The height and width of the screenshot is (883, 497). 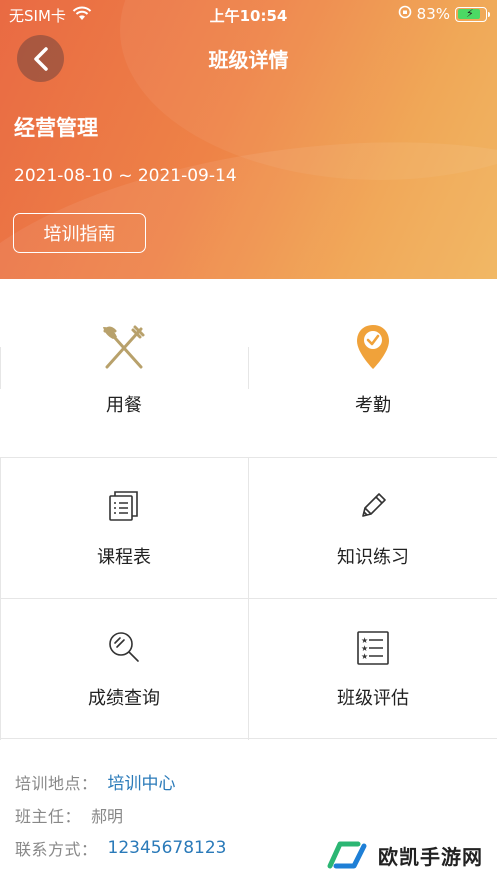 I want to click on detail-row-contact: 联系方式： 12345678123, so click(x=121, y=847).